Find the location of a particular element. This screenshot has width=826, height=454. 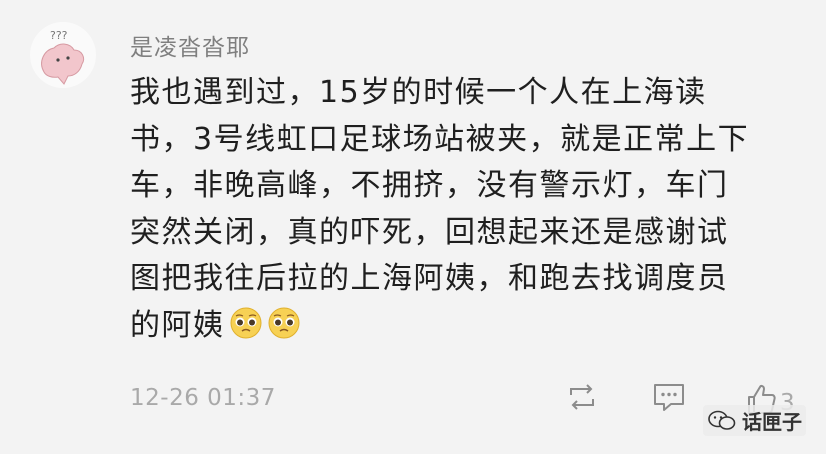

username: 是凌沓沓耶 is located at coordinates (190, 45).